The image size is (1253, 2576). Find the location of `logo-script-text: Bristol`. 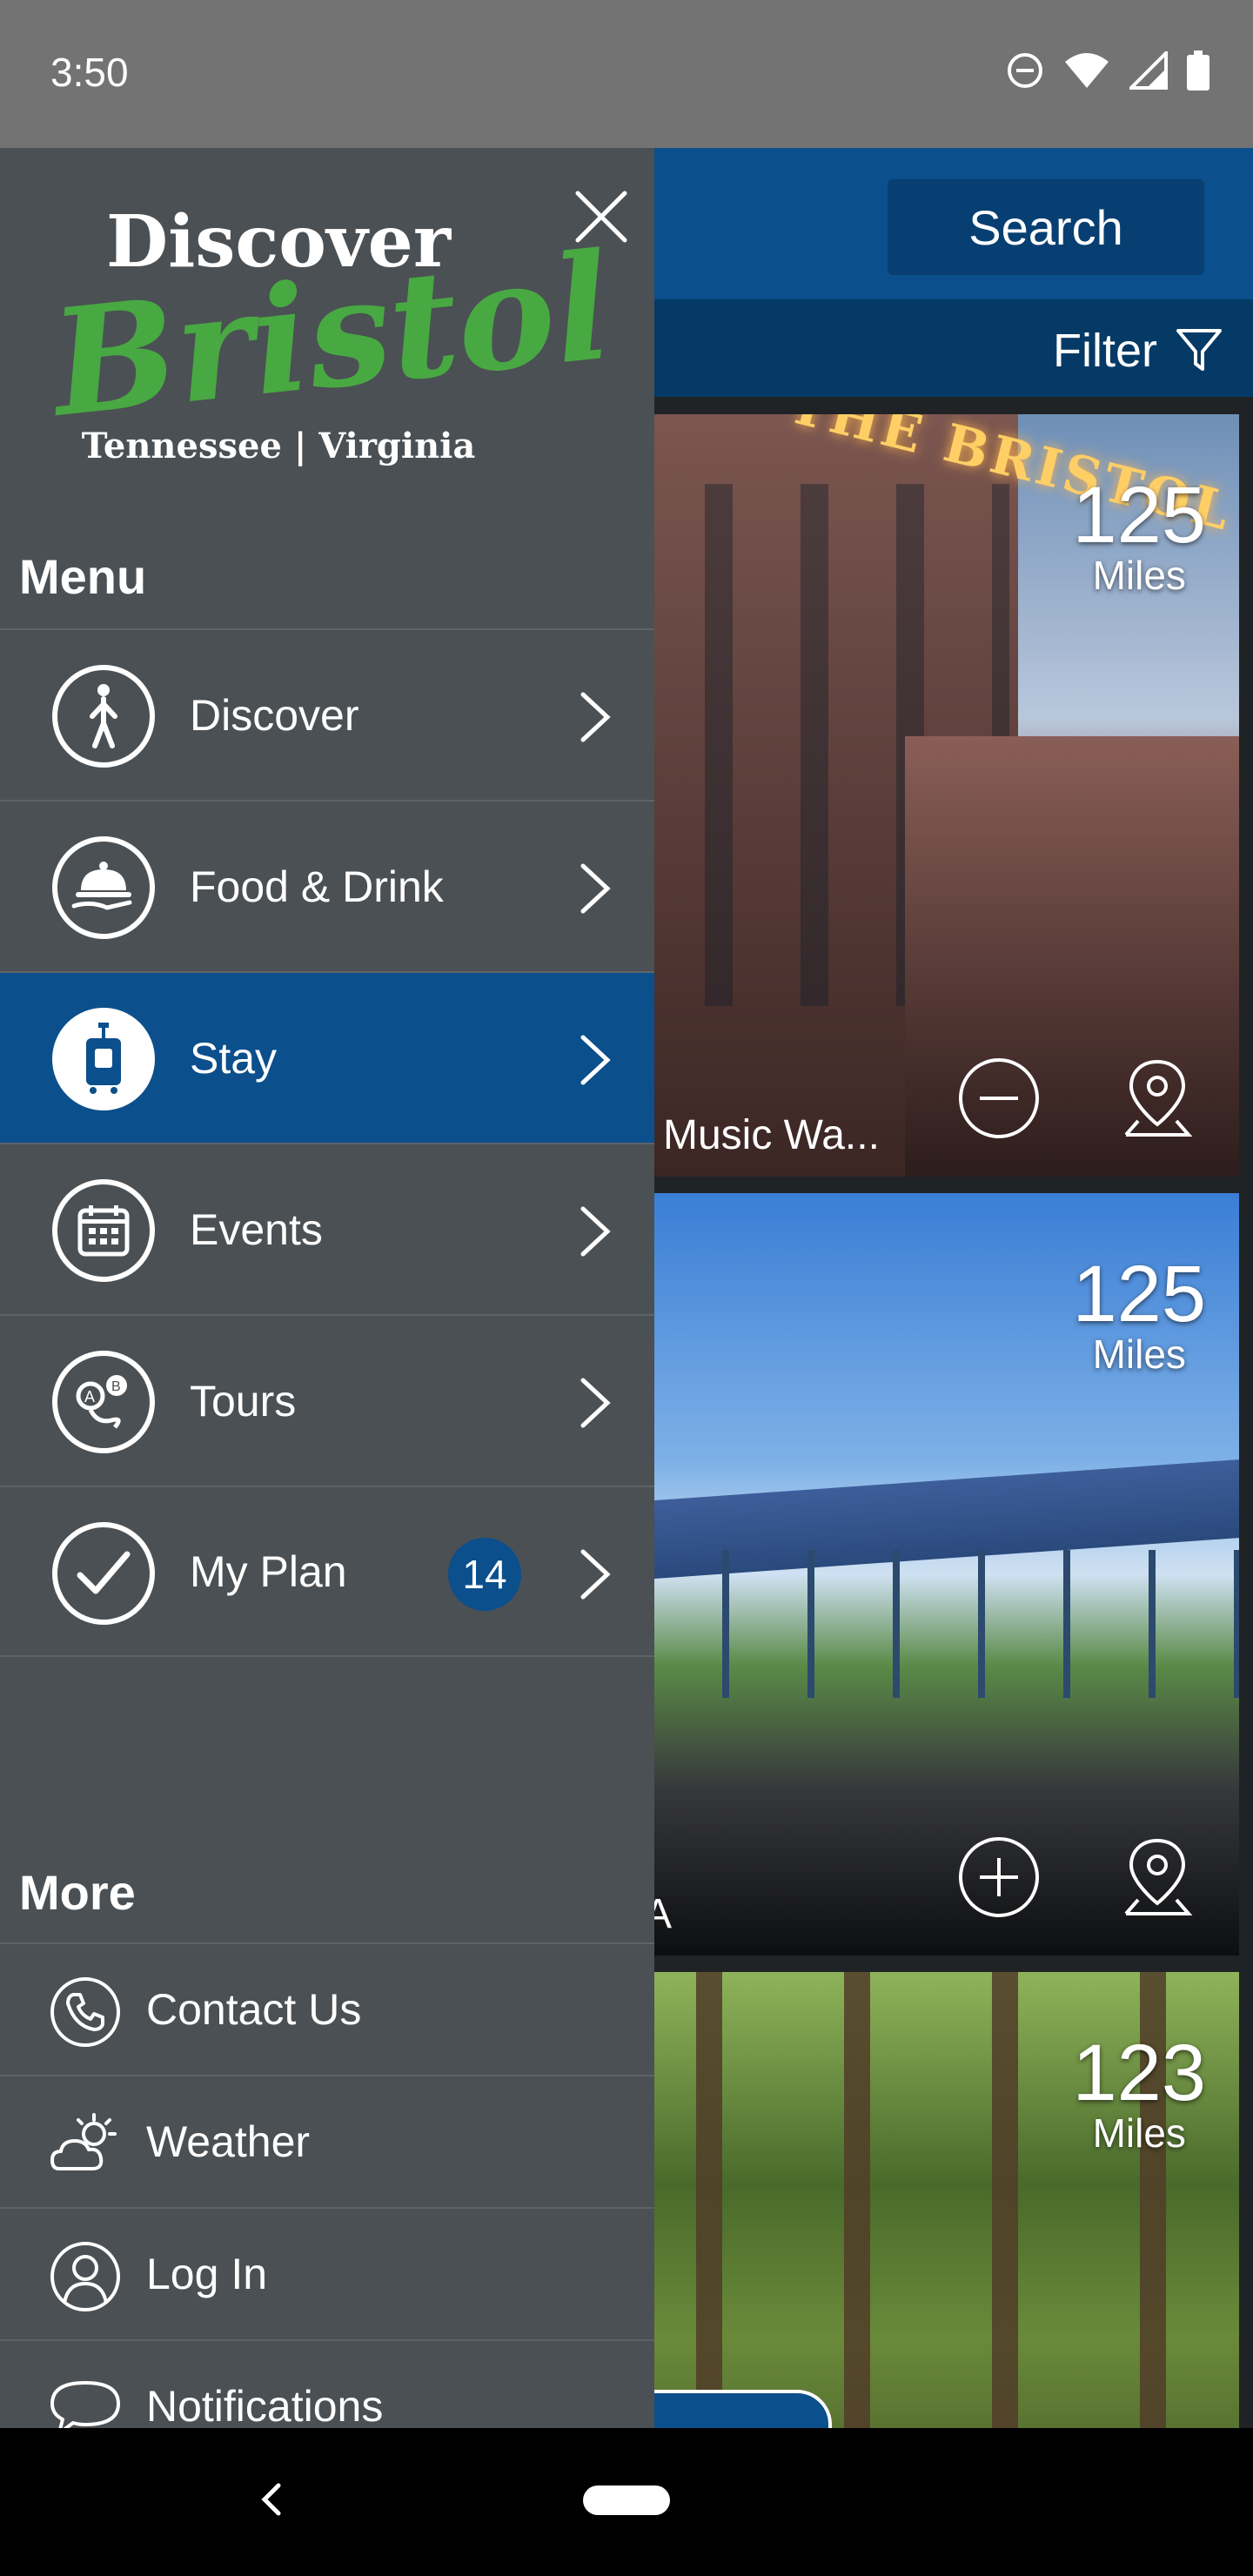

logo-script-text: Bristol is located at coordinates (331, 334).